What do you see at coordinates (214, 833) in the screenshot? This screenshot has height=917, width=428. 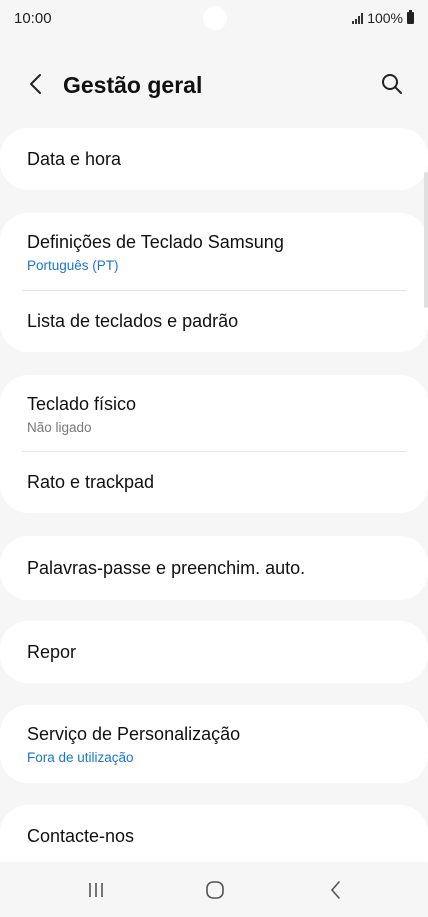 I see `contact-us-item: Contacte-nos` at bounding box center [214, 833].